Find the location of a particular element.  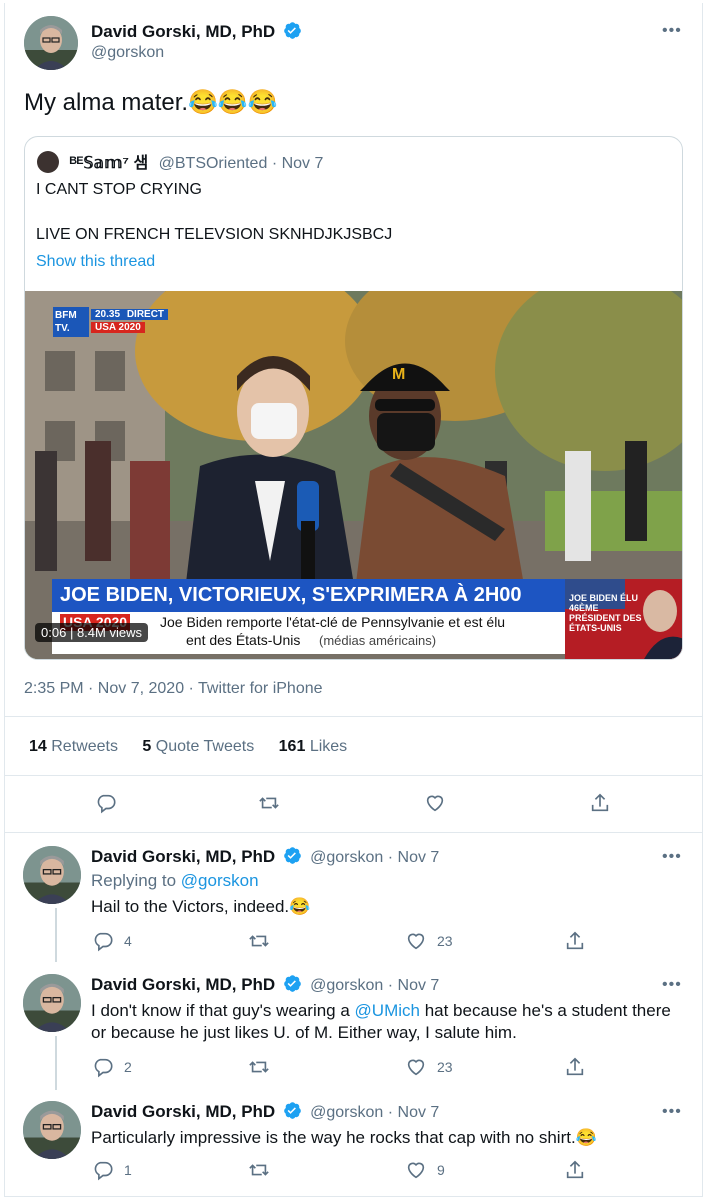

reply-button: 2 is located at coordinates (112, 1067).